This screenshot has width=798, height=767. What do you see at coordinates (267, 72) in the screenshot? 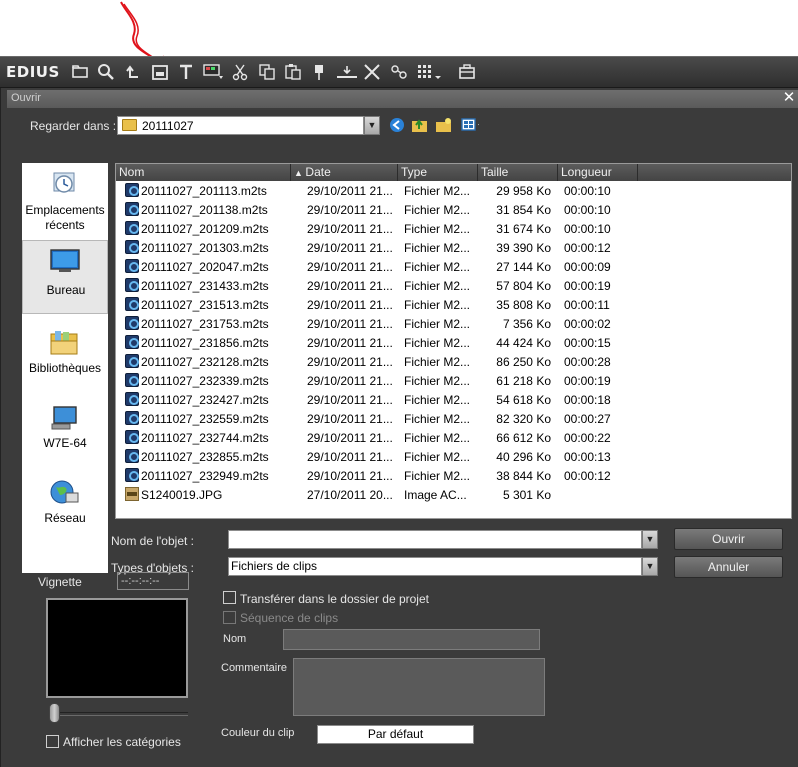
I see `copy-icon` at bounding box center [267, 72].